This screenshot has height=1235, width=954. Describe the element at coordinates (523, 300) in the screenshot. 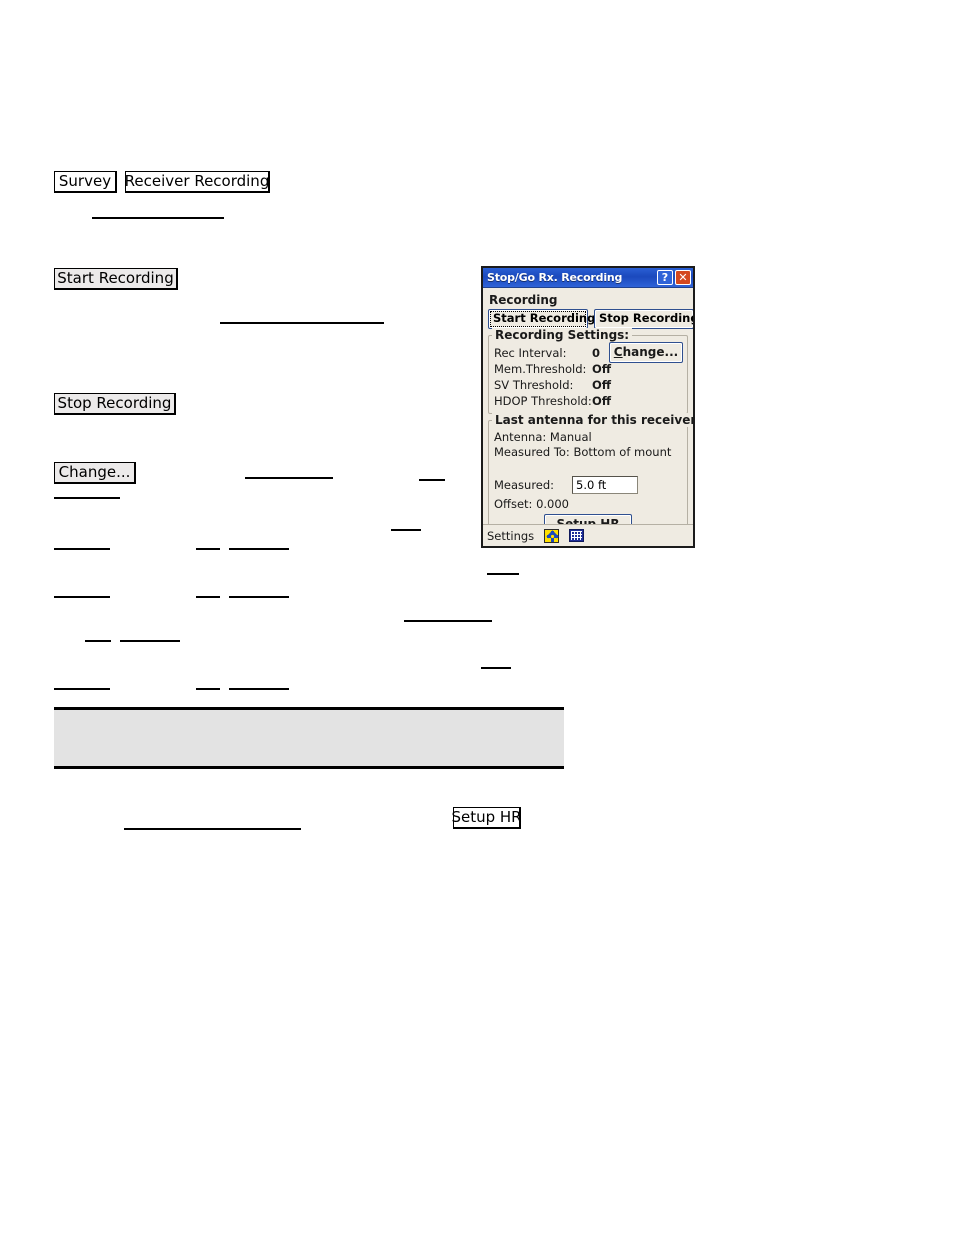

I see `recording-section-label: Recording` at that location.